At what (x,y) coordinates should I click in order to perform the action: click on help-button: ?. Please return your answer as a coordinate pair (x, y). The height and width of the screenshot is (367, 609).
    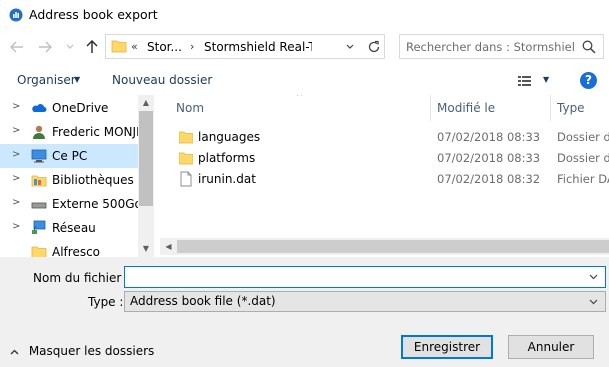
    Looking at the image, I should click on (588, 80).